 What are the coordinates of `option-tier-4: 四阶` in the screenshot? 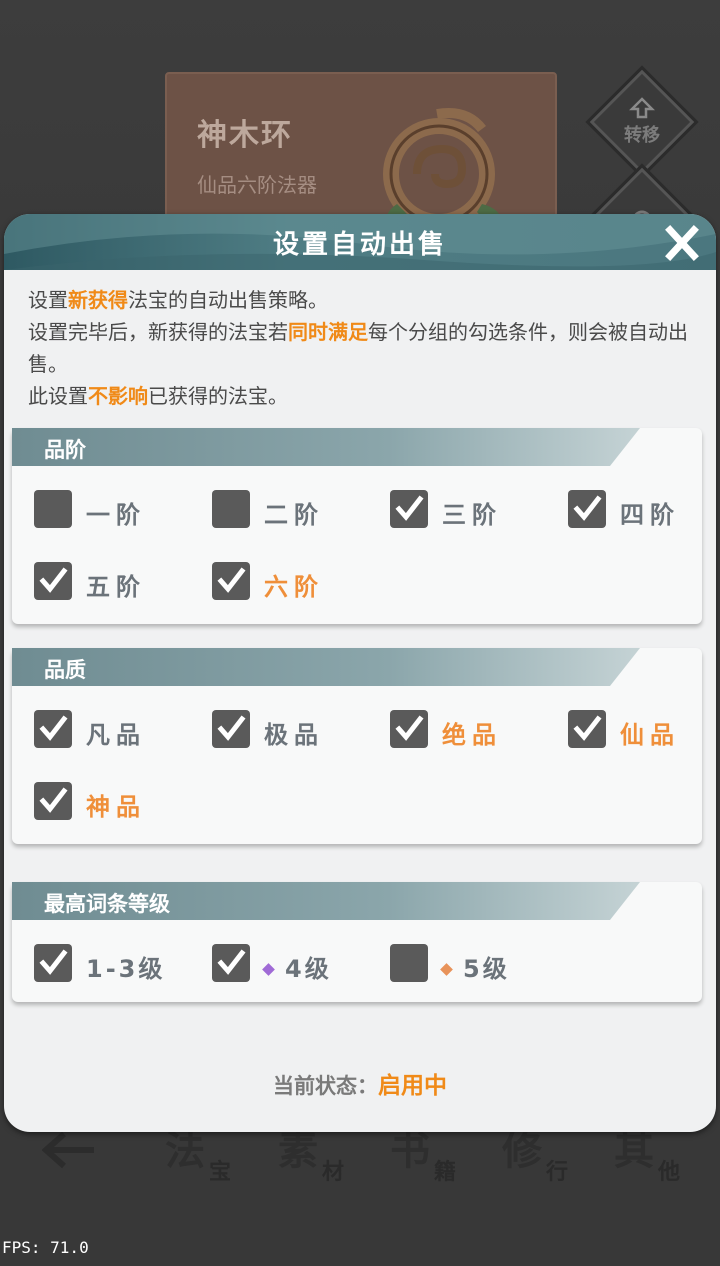 It's located at (633, 510).